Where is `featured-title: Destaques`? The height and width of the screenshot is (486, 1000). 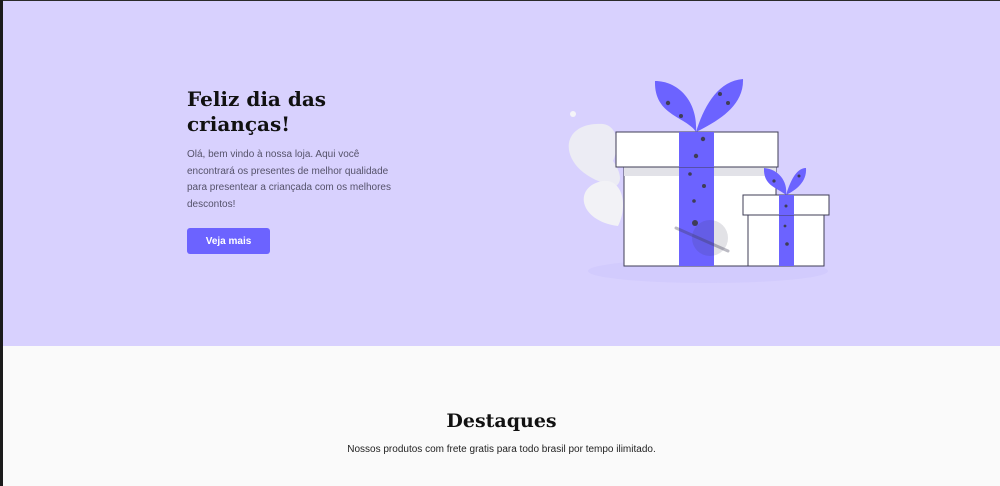 featured-title: Destaques is located at coordinates (501, 421).